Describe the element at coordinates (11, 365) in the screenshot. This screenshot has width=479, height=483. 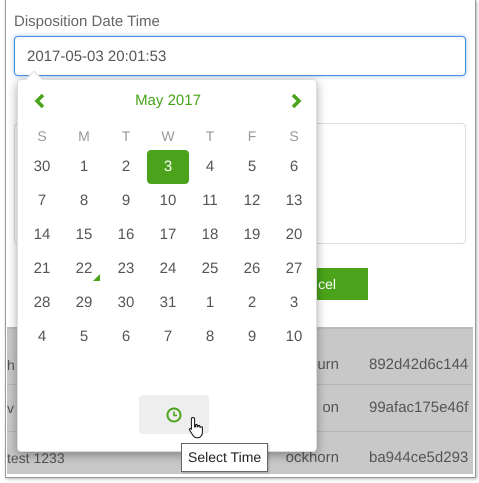
I see `table-cell-text: h` at that location.